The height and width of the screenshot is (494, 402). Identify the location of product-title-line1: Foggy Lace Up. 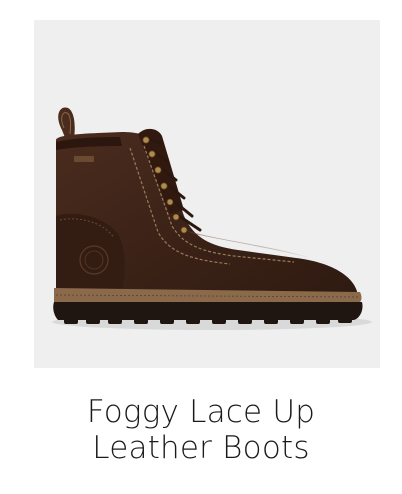
(201, 412).